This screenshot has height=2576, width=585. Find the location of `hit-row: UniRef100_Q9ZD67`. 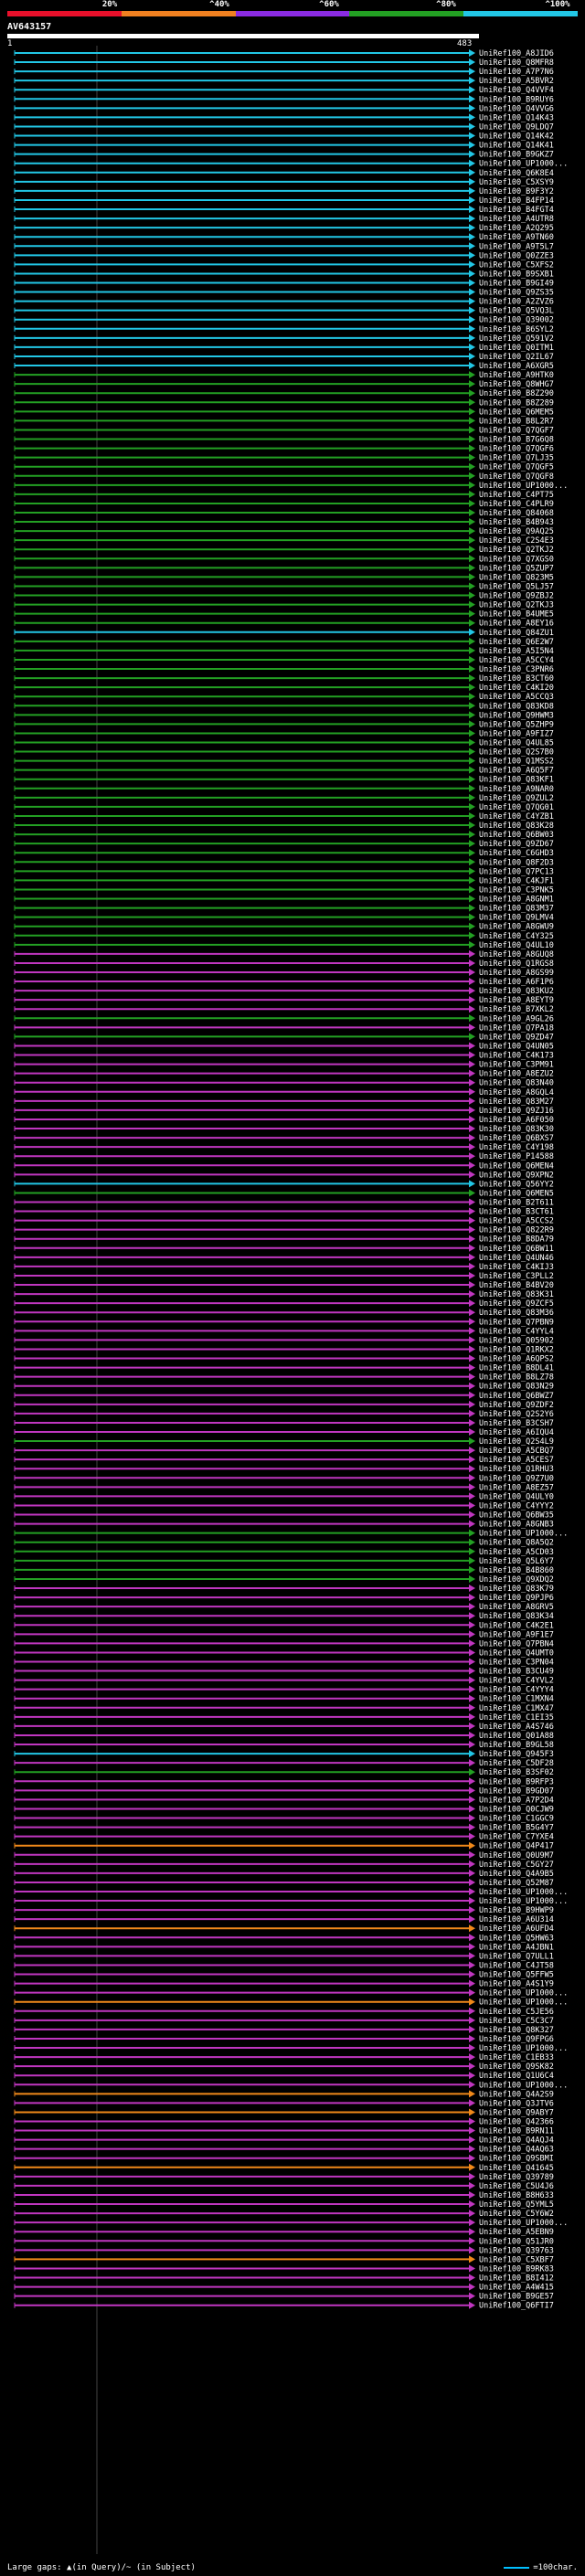

hit-row: UniRef100_Q9ZD67 is located at coordinates (284, 844).